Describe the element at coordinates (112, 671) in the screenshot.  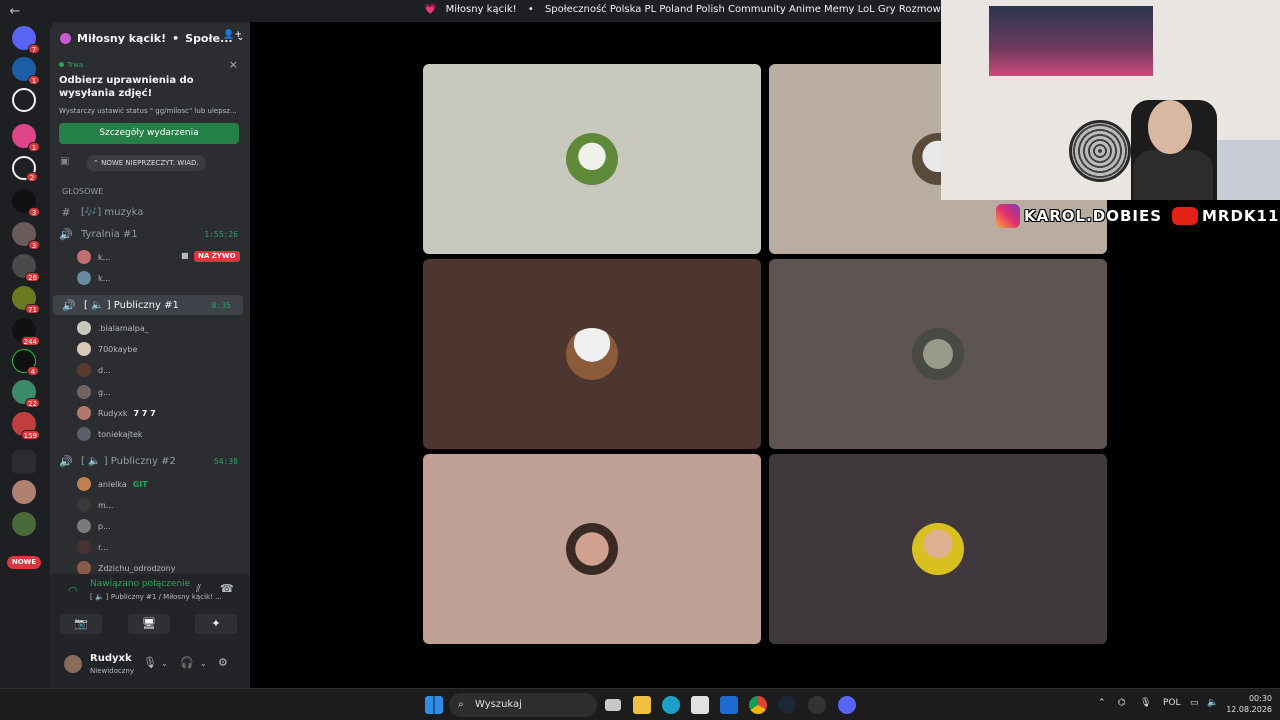
I see `user-status: Niewidoczny` at that location.